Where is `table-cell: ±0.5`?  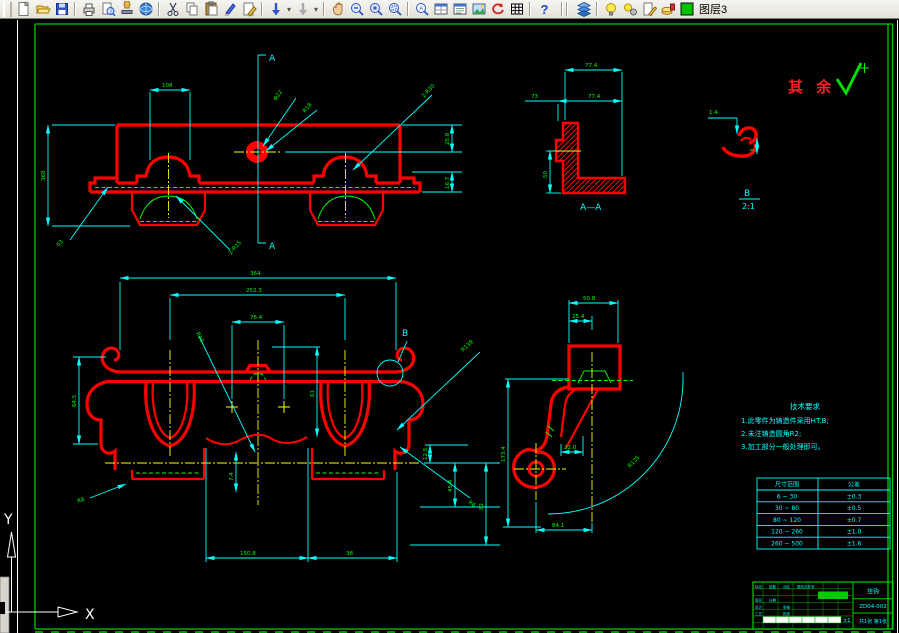 table-cell: ±0.5 is located at coordinates (854, 508).